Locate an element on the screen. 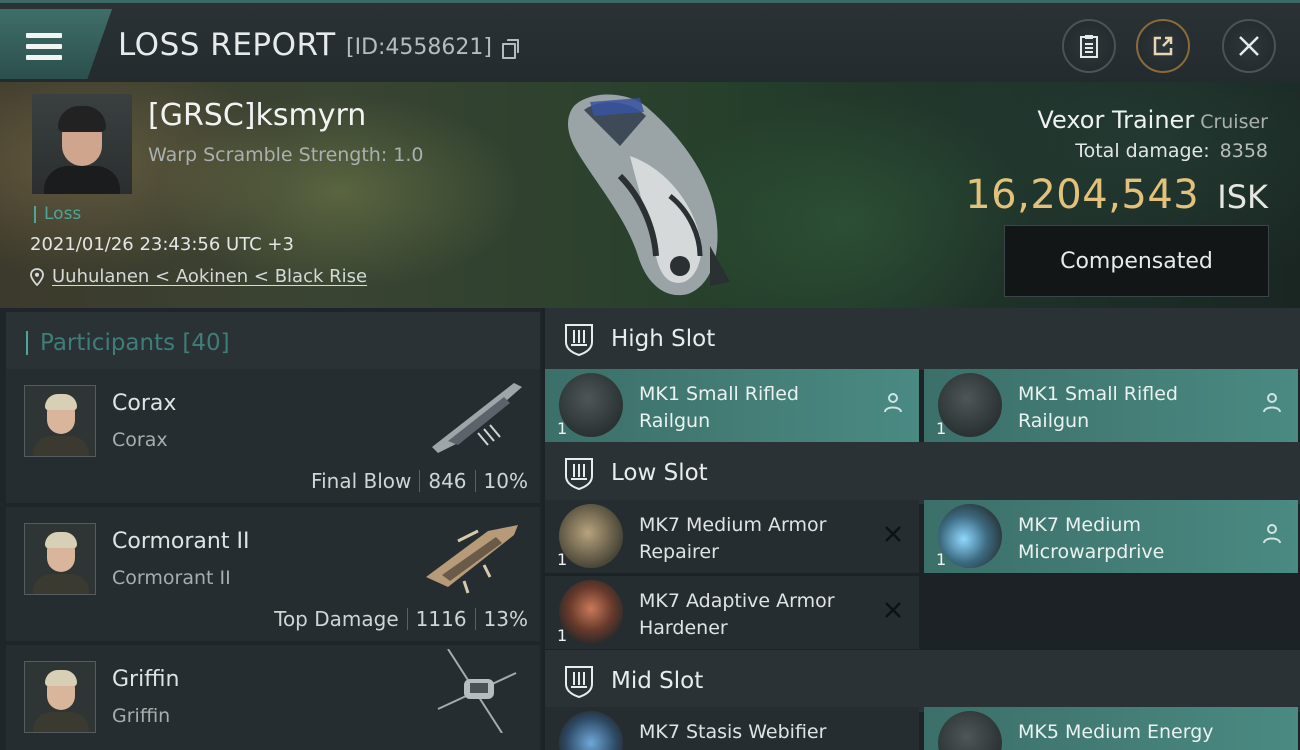 This screenshot has width=1300, height=750. module-name: MK5 Medium Energy is located at coordinates (1116, 732).